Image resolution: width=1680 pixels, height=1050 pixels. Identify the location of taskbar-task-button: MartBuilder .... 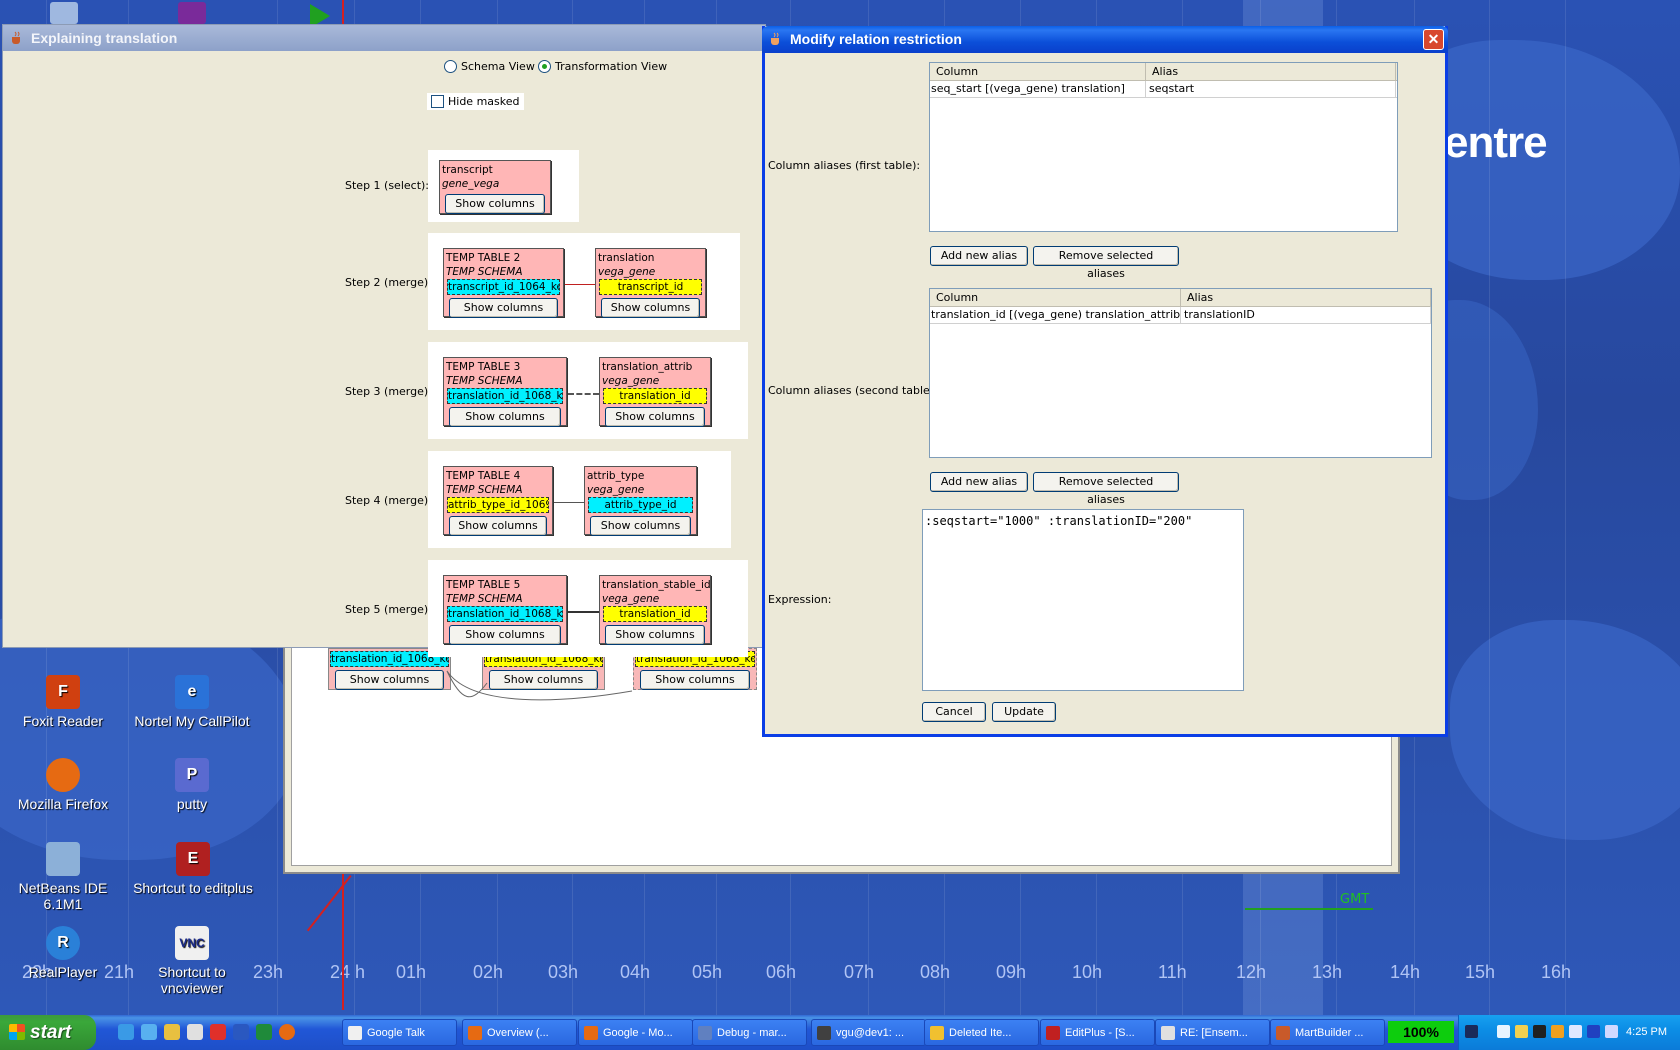
(1327, 1032).